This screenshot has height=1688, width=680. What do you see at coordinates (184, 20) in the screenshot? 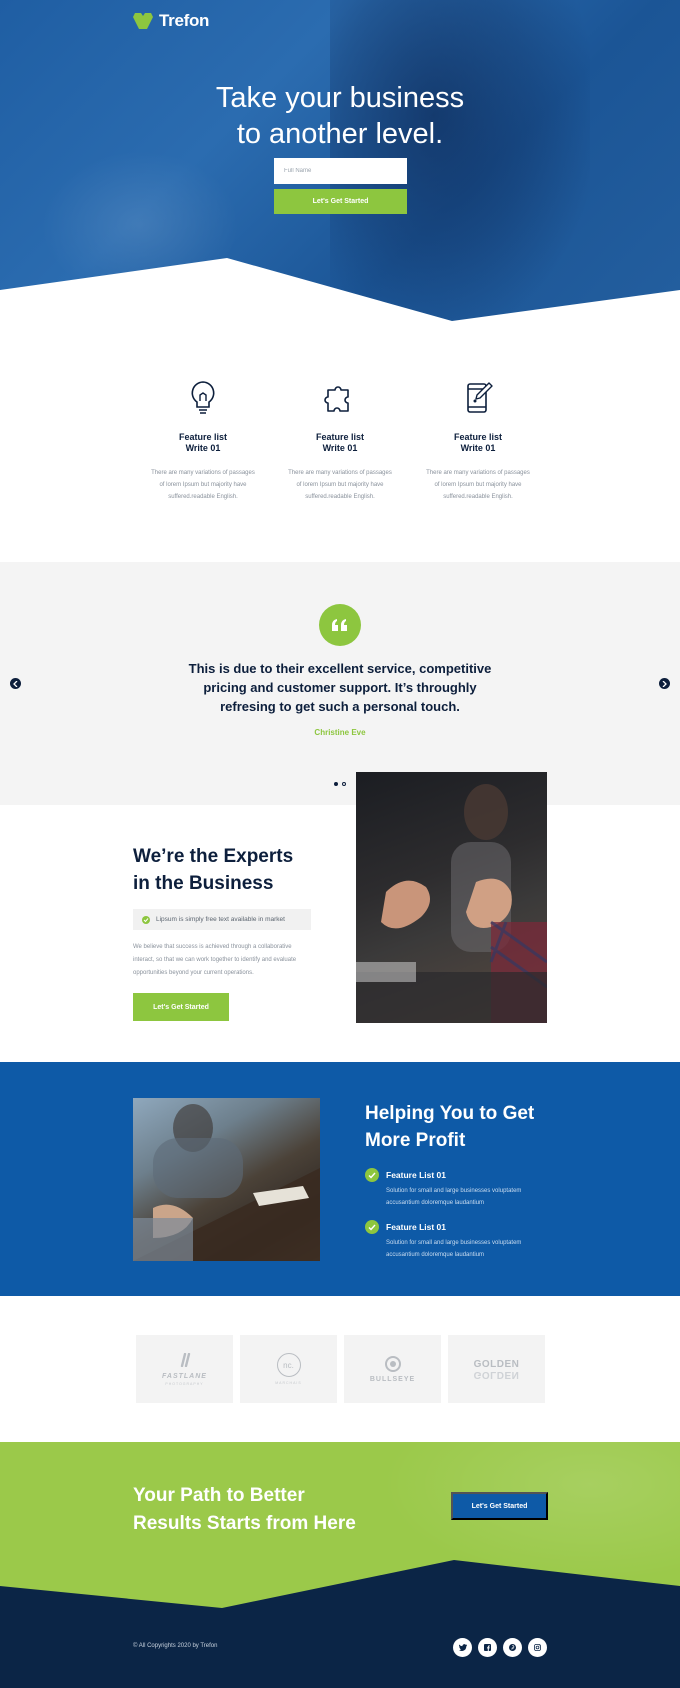
I see `logo-text: Trefon` at bounding box center [184, 20].